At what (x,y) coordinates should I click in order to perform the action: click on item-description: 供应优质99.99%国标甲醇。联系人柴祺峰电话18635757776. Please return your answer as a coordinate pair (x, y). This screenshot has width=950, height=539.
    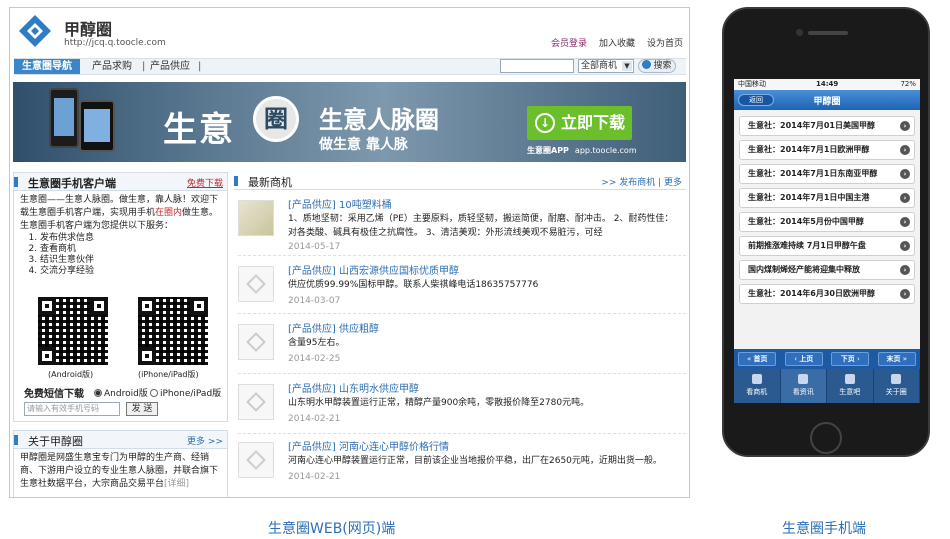
    Looking at the image, I should click on (413, 285).